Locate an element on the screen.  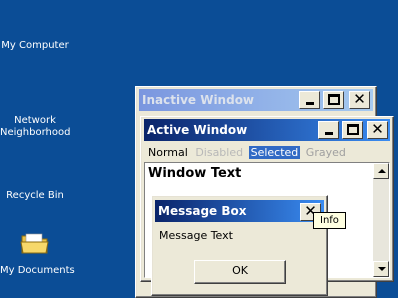
inactive-minimize-button is located at coordinates (309, 100).